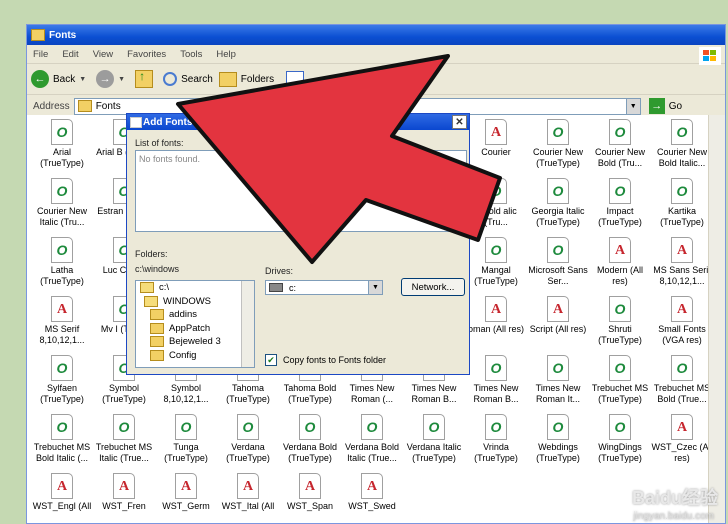 This screenshot has width=728, height=524. I want to click on font-file-item: O Mangal (TrueType), so click(496, 262).